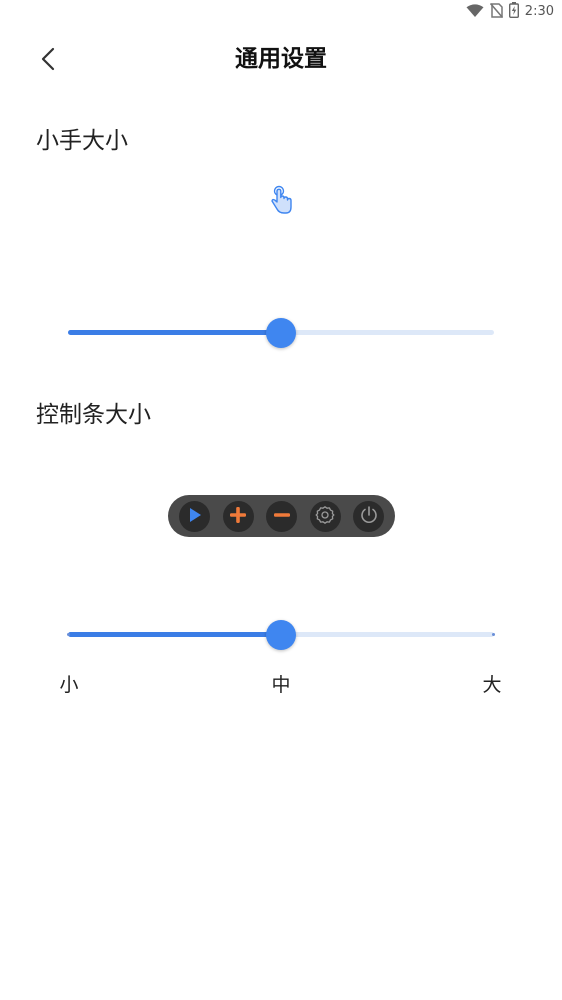 This screenshot has height=1000, width=562. I want to click on status-bar: 2:30, so click(281, 12).